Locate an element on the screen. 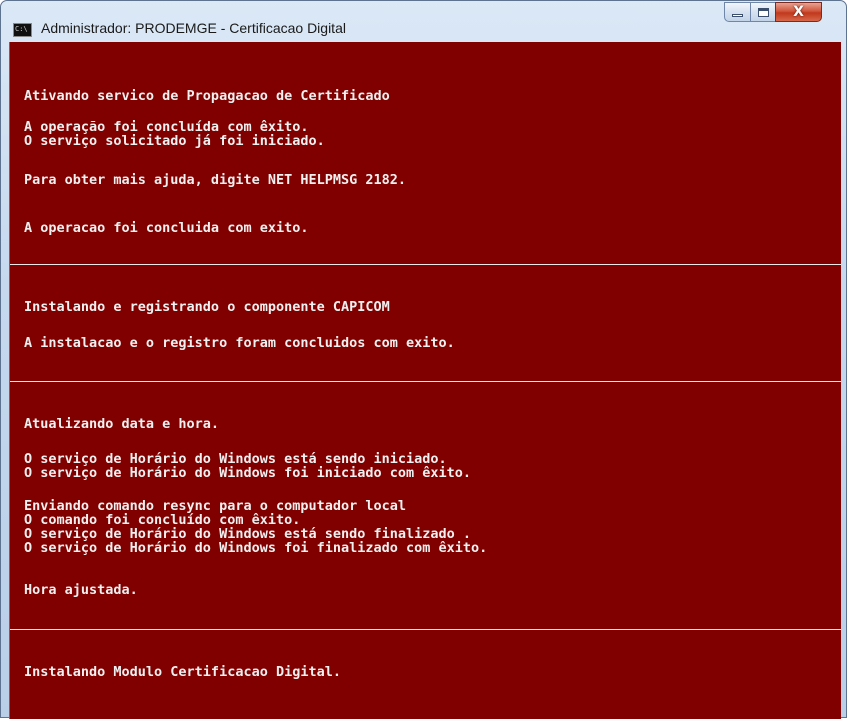  maximize-icon is located at coordinates (763, 12).